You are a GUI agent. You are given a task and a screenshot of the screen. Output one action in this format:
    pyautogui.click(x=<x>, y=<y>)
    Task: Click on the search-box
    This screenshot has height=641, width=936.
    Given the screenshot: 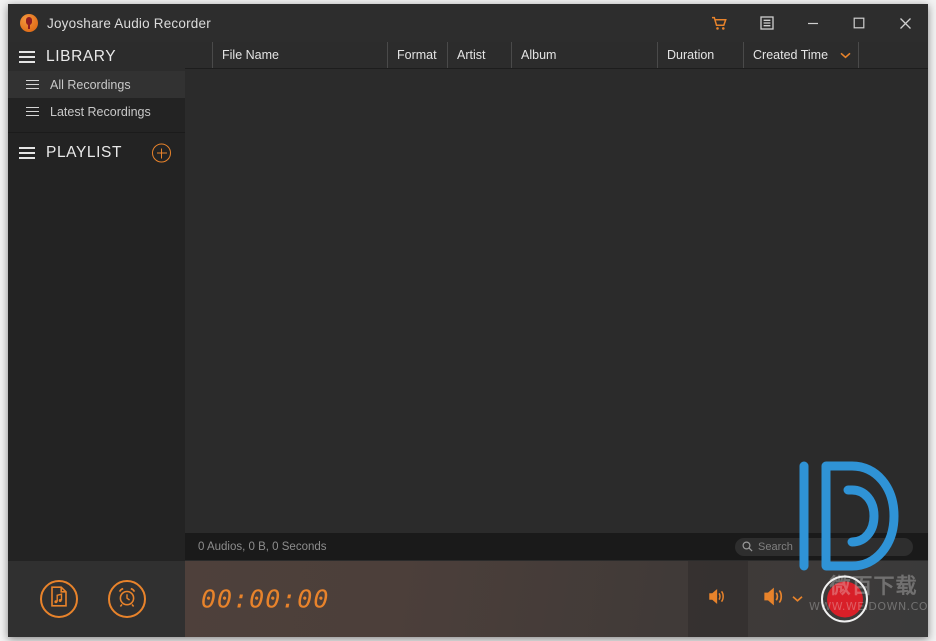 What is the action you would take?
    pyautogui.click(x=824, y=546)
    